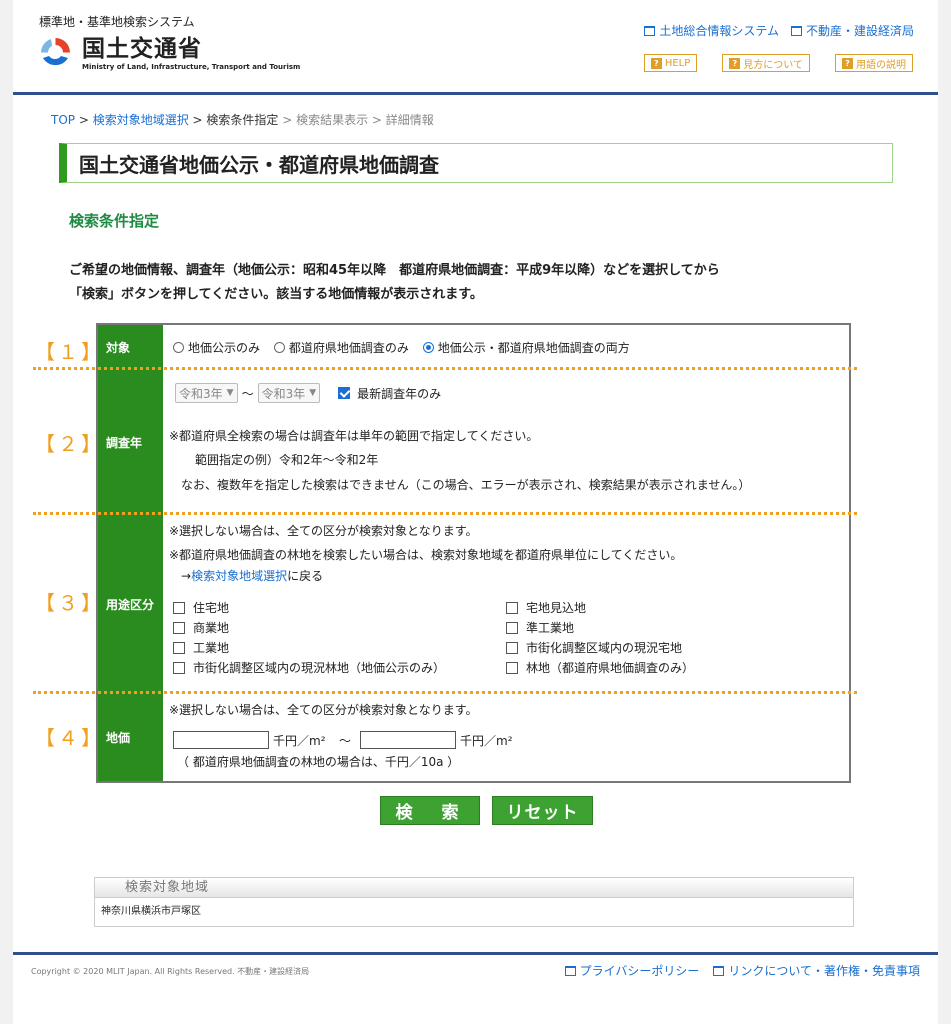  Describe the element at coordinates (216, 347) in the screenshot. I see `radio-public-only: 地価公示のみ` at that location.